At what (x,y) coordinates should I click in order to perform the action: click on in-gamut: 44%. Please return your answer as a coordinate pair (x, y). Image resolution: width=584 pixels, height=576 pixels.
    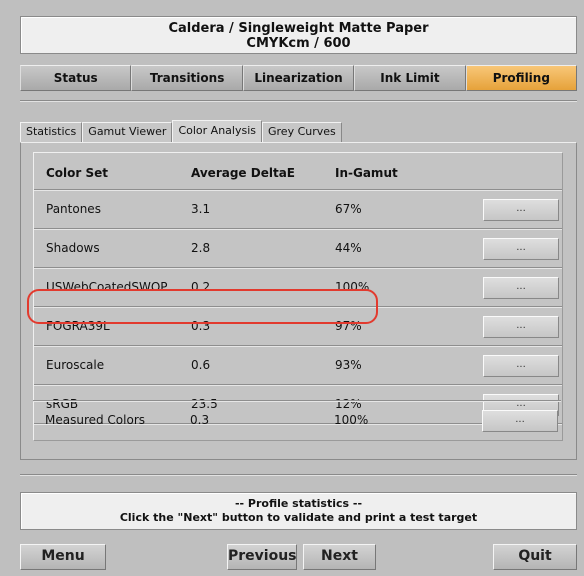
    Looking at the image, I should click on (348, 248).